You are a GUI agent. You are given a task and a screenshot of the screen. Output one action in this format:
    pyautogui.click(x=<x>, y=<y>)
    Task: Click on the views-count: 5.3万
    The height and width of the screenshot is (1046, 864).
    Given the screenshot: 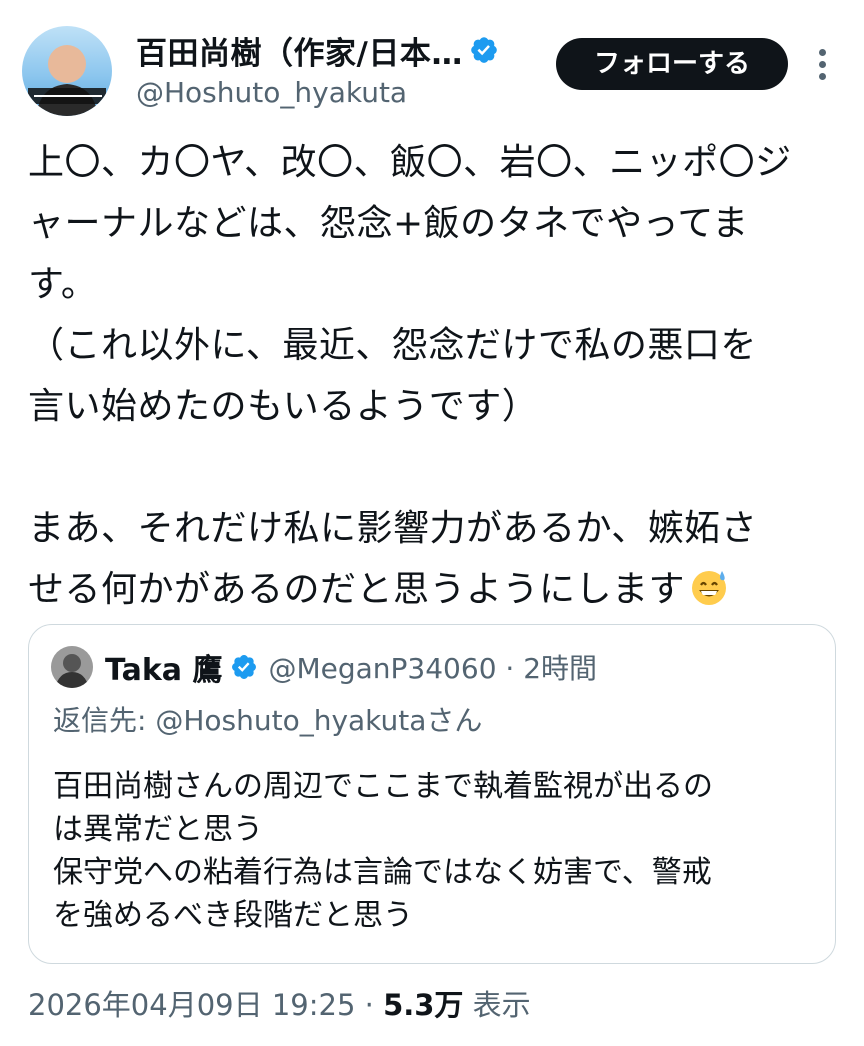 What is the action you would take?
    pyautogui.click(x=423, y=1005)
    